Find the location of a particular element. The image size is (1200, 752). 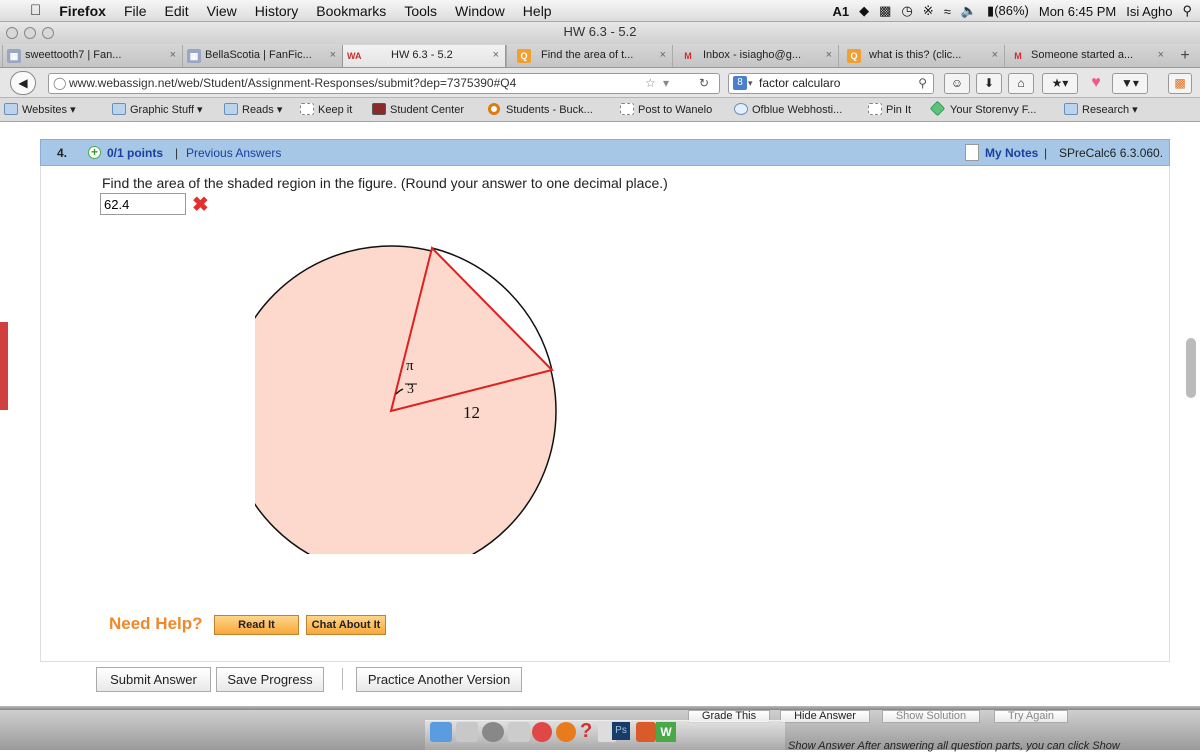

bookmarks-menu-icon: ★▾ is located at coordinates (1060, 83).